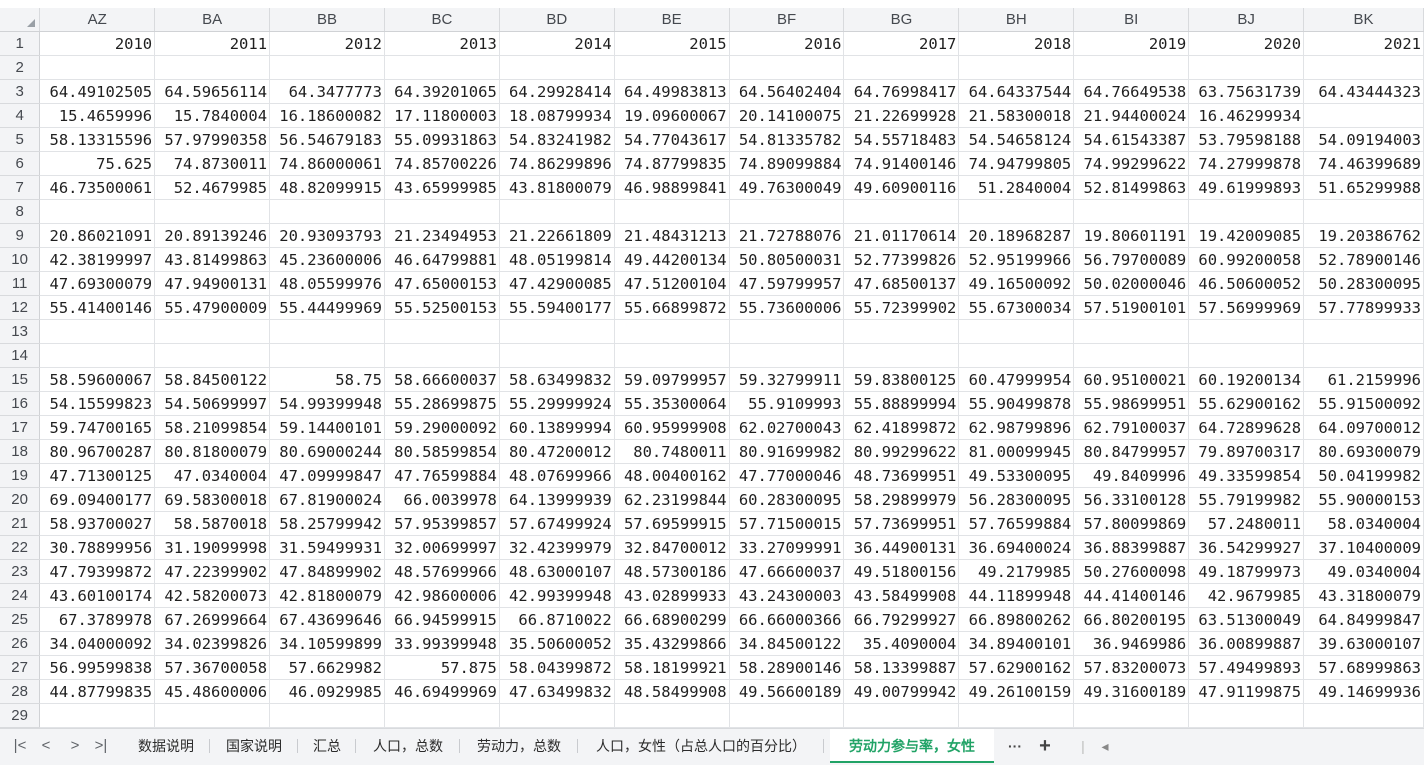  I want to click on cell: 66.0039978, so click(442, 499).